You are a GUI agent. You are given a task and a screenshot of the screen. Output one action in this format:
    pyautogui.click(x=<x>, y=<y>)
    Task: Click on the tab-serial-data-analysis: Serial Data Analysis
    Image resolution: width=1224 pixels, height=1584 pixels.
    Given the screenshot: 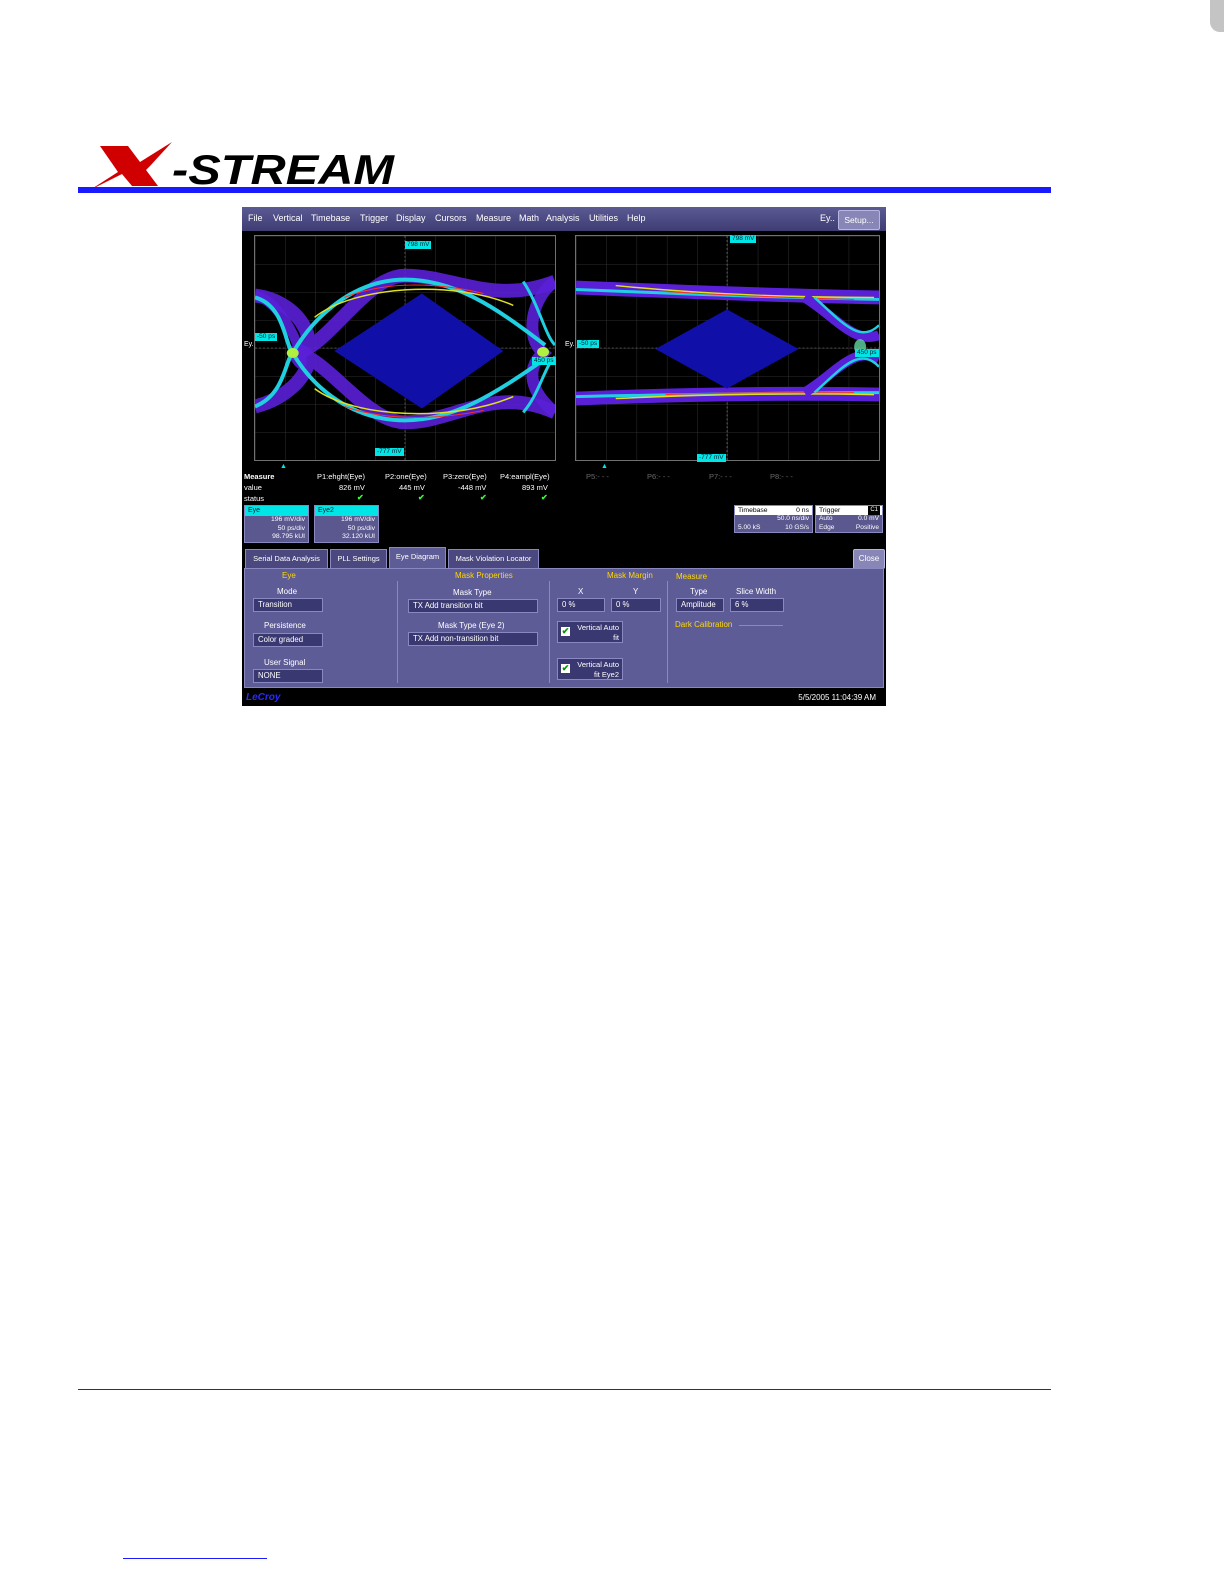 What is the action you would take?
    pyautogui.click(x=286, y=558)
    